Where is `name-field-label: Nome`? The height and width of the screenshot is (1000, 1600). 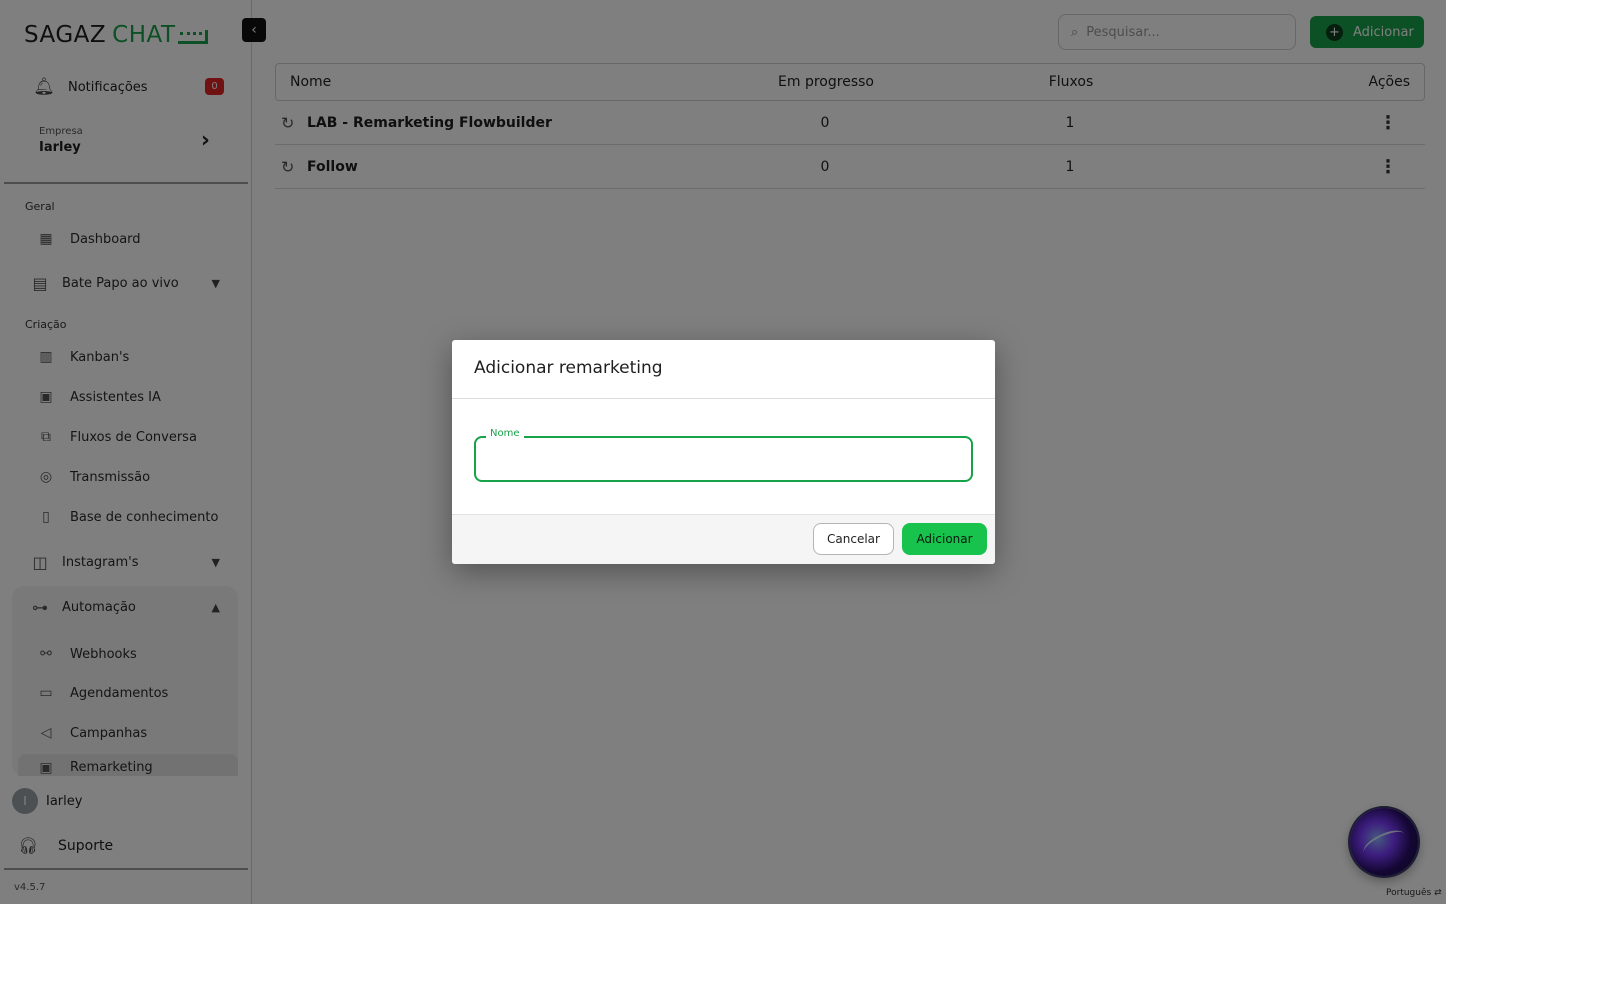 name-field-label: Nome is located at coordinates (505, 433).